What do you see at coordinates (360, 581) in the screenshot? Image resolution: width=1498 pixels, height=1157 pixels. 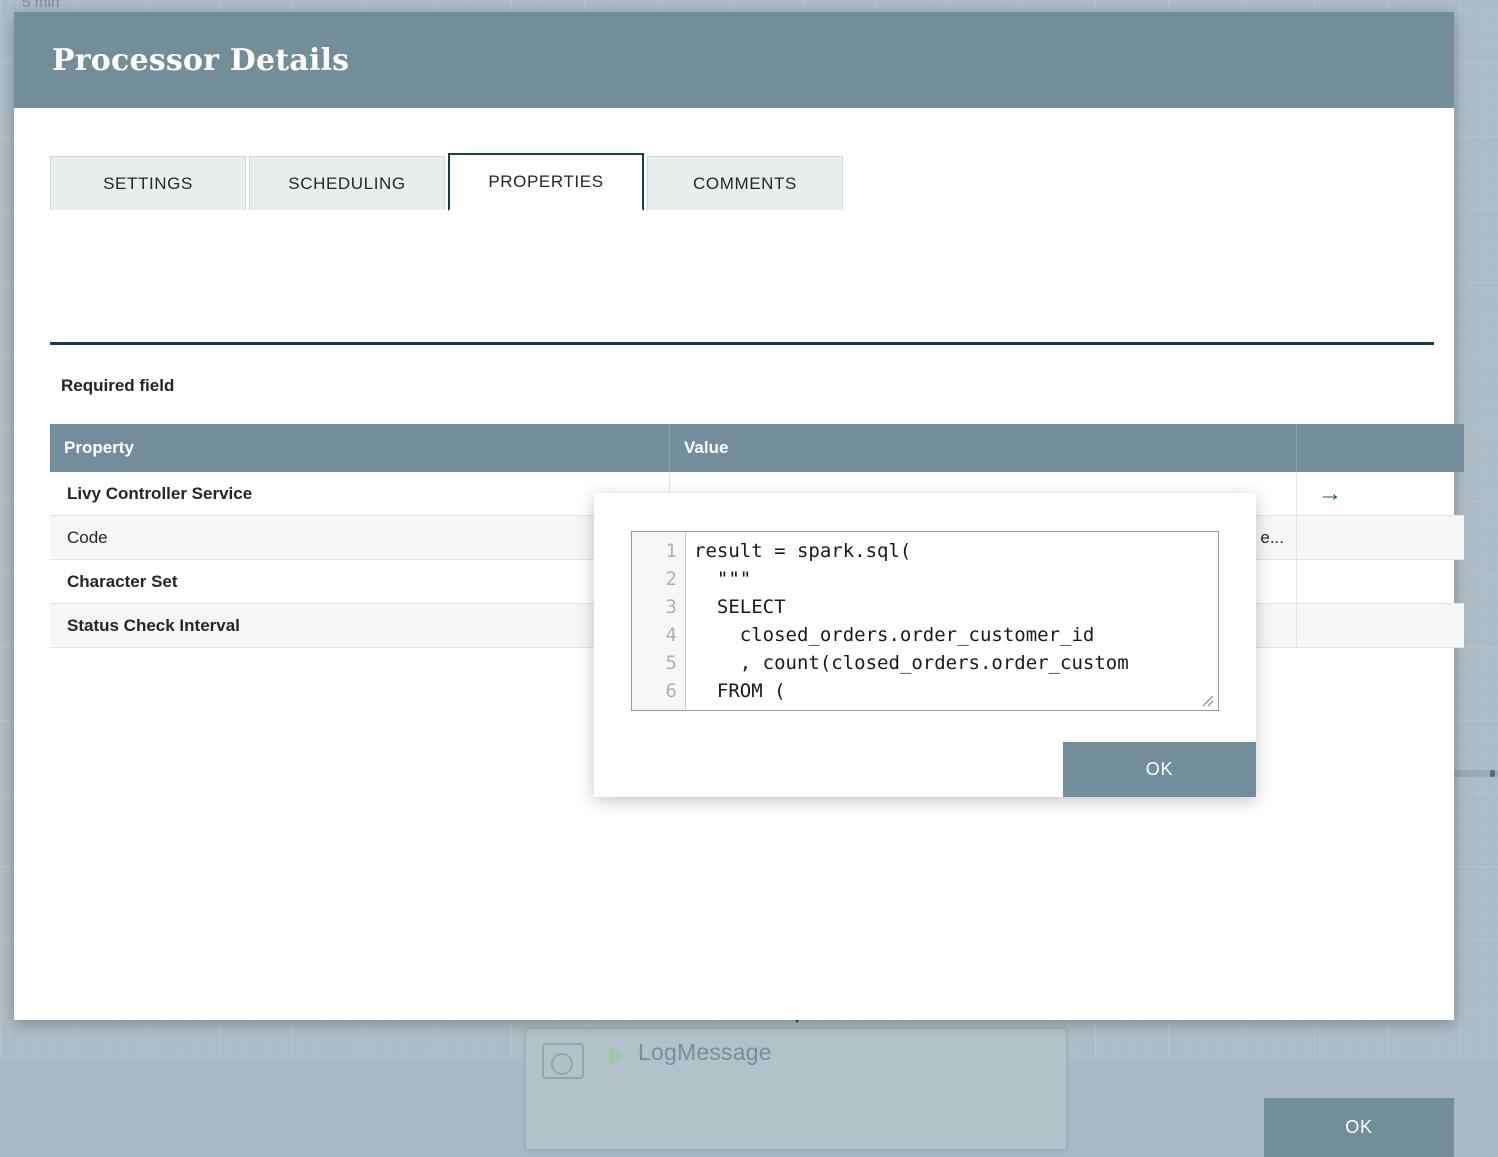 I see `property-name-cell: Character Set` at bounding box center [360, 581].